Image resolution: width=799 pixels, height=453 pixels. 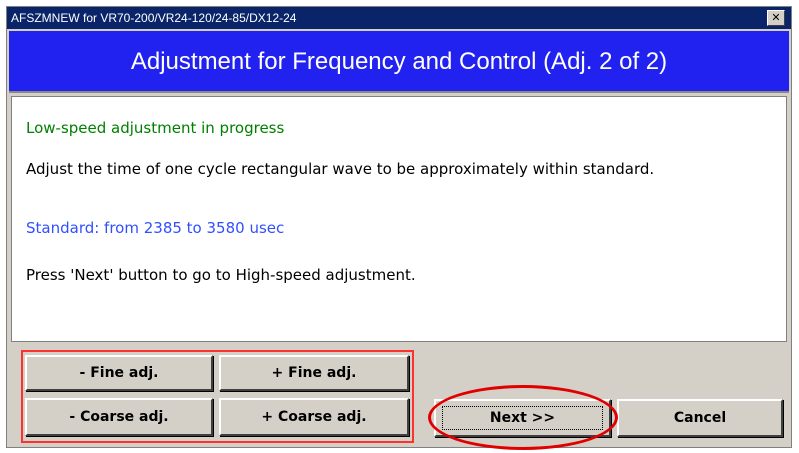 What do you see at coordinates (776, 18) in the screenshot?
I see `close-icon: ✕` at bounding box center [776, 18].